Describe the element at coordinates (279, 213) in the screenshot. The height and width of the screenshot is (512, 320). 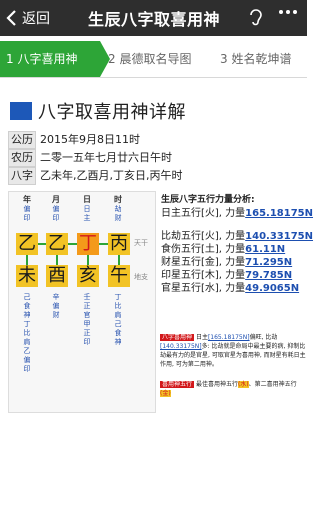
I see `rizhu-strength-value: 165.18175N` at that location.